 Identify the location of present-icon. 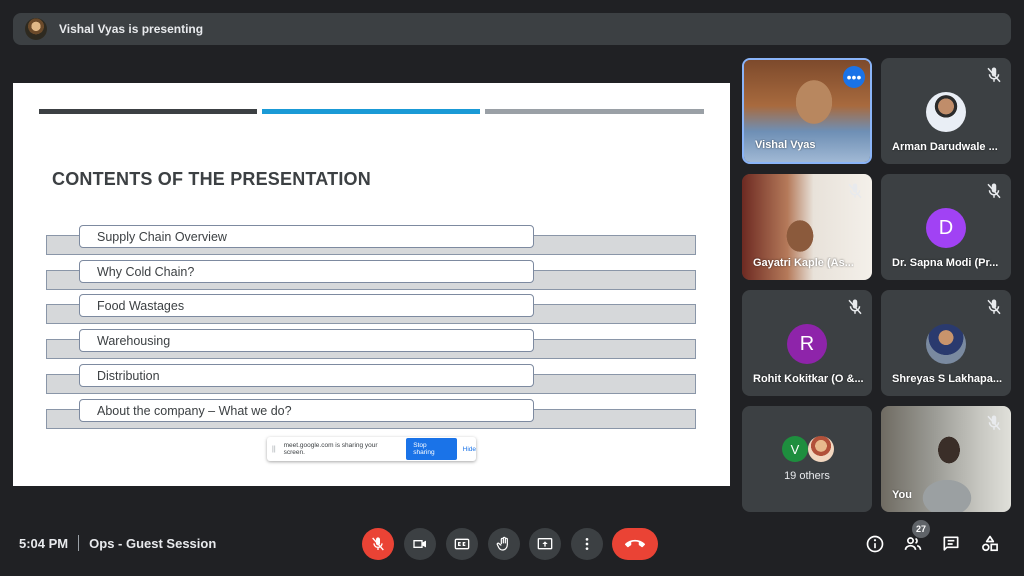
(545, 544).